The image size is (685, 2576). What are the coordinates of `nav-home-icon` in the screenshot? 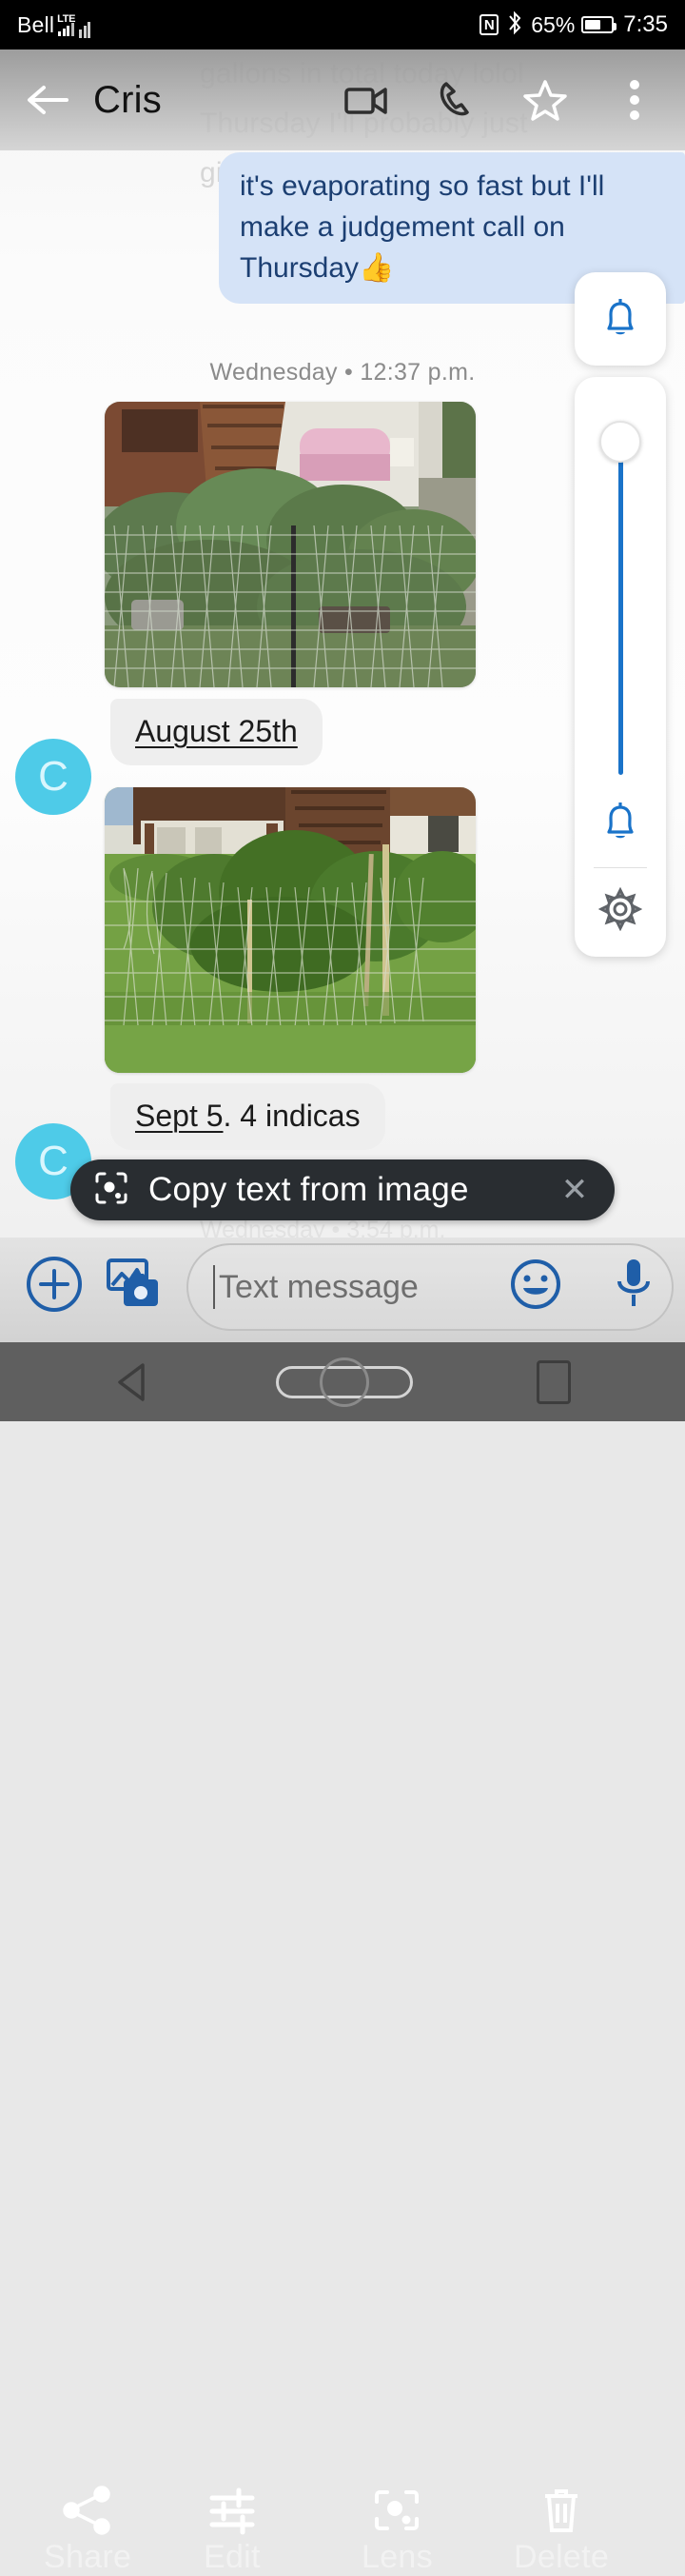 It's located at (344, 1381).